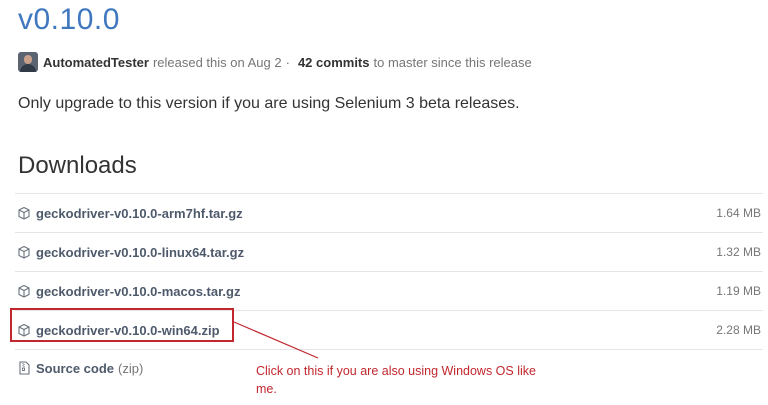  What do you see at coordinates (139, 213) in the screenshot?
I see `download-link: geckodriver-v0.10.0-arm7hf.tar.gz` at bounding box center [139, 213].